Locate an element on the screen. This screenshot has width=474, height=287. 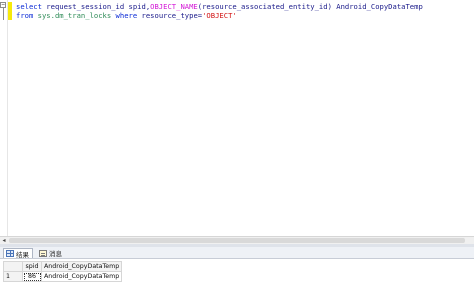
row-header-corner is located at coordinates (13, 266).